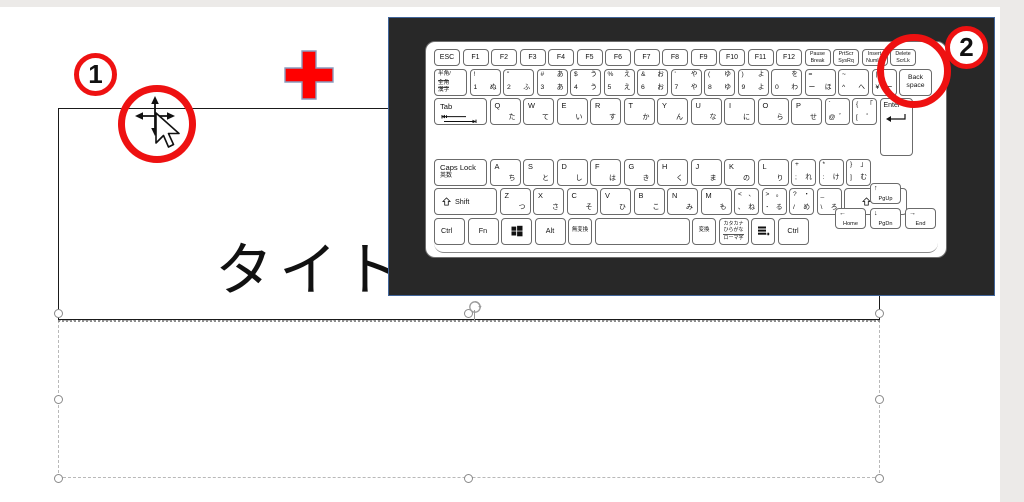 The height and width of the screenshot is (502, 1024). I want to click on key-l: L り, so click(773, 172).